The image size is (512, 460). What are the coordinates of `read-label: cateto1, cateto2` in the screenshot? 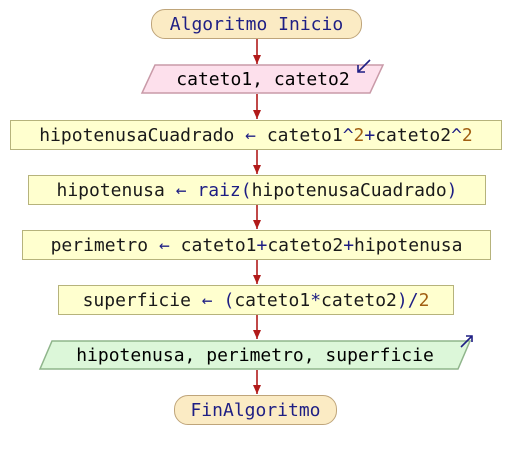 It's located at (263, 79).